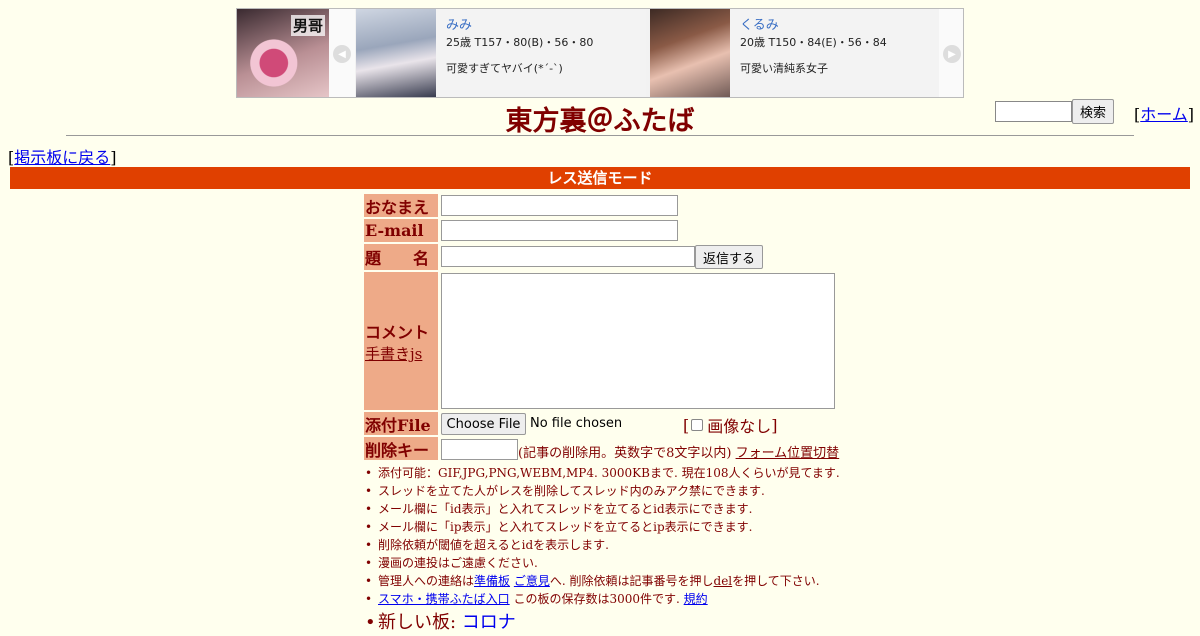  What do you see at coordinates (520, 42) in the screenshot?
I see `ad-card-spec: 25歳 T157・80(B)・56・80` at bounding box center [520, 42].